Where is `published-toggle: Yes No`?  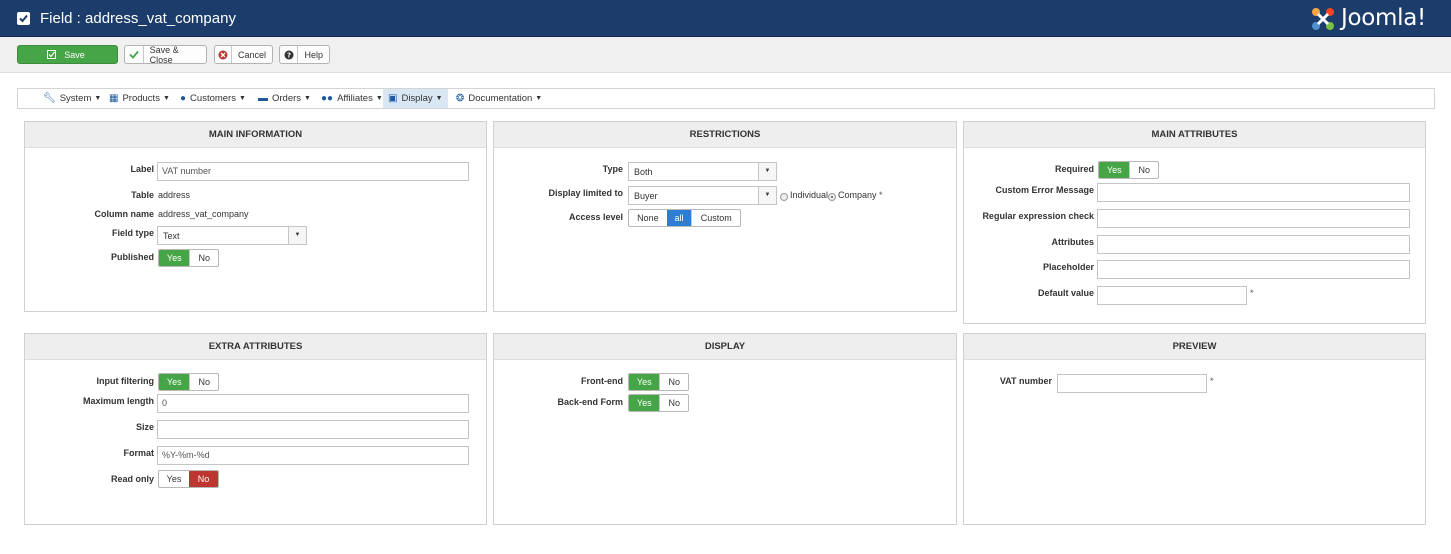 published-toggle: Yes No is located at coordinates (188, 258).